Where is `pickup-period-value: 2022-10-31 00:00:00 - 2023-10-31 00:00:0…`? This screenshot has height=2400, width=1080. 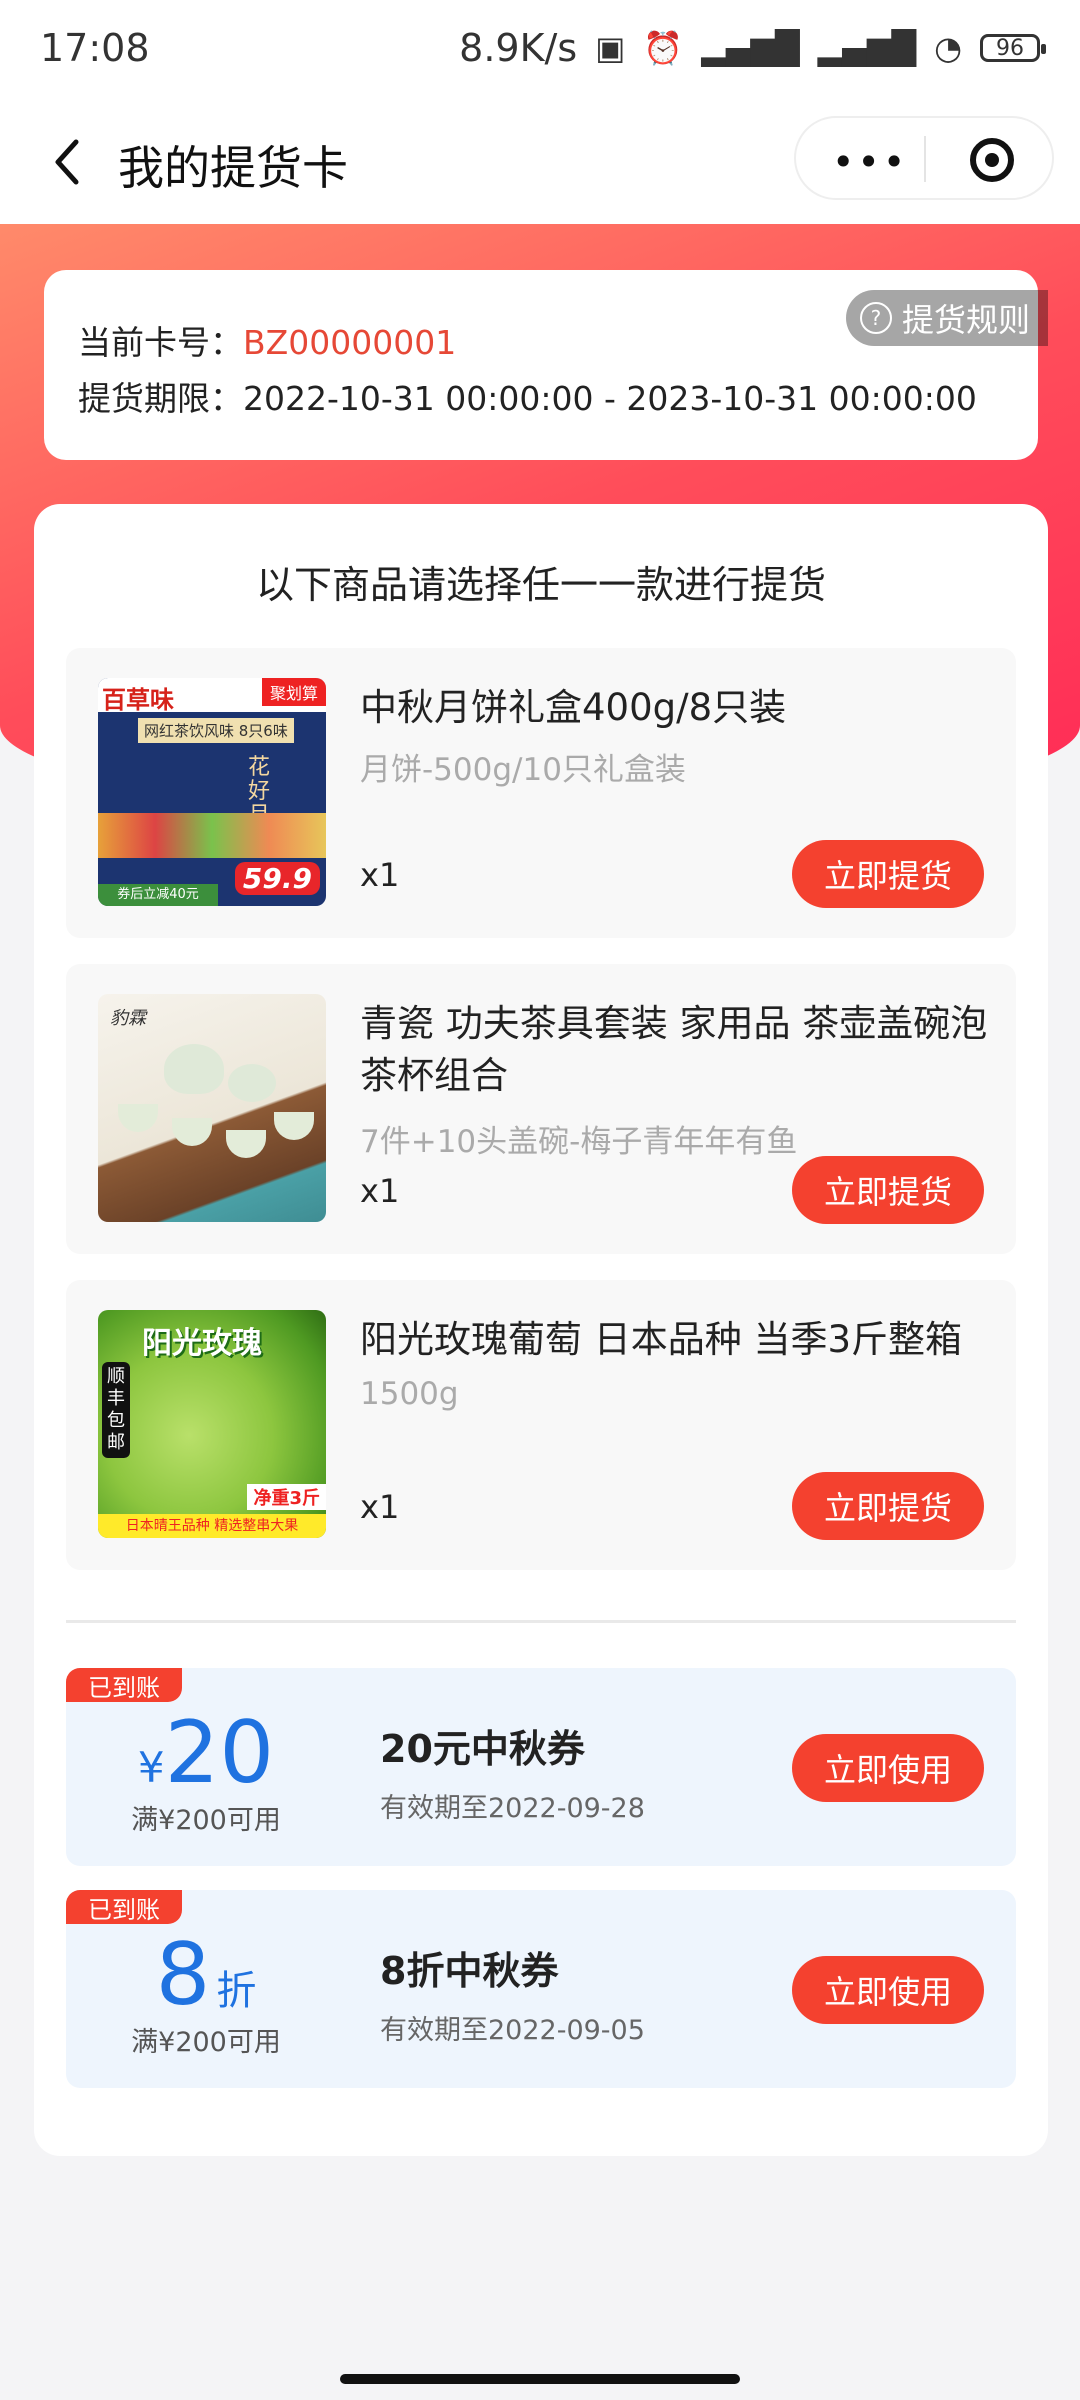 pickup-period-value: 2022-10-31 00:00:00 - 2023-10-31 00:00:0… is located at coordinates (610, 398).